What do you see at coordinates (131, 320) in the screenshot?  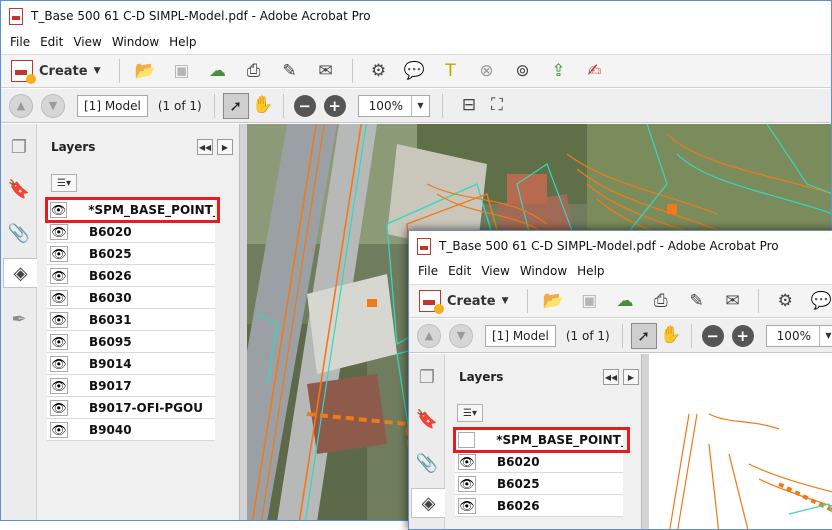 I see `layer-row: 👁 B6031` at bounding box center [131, 320].